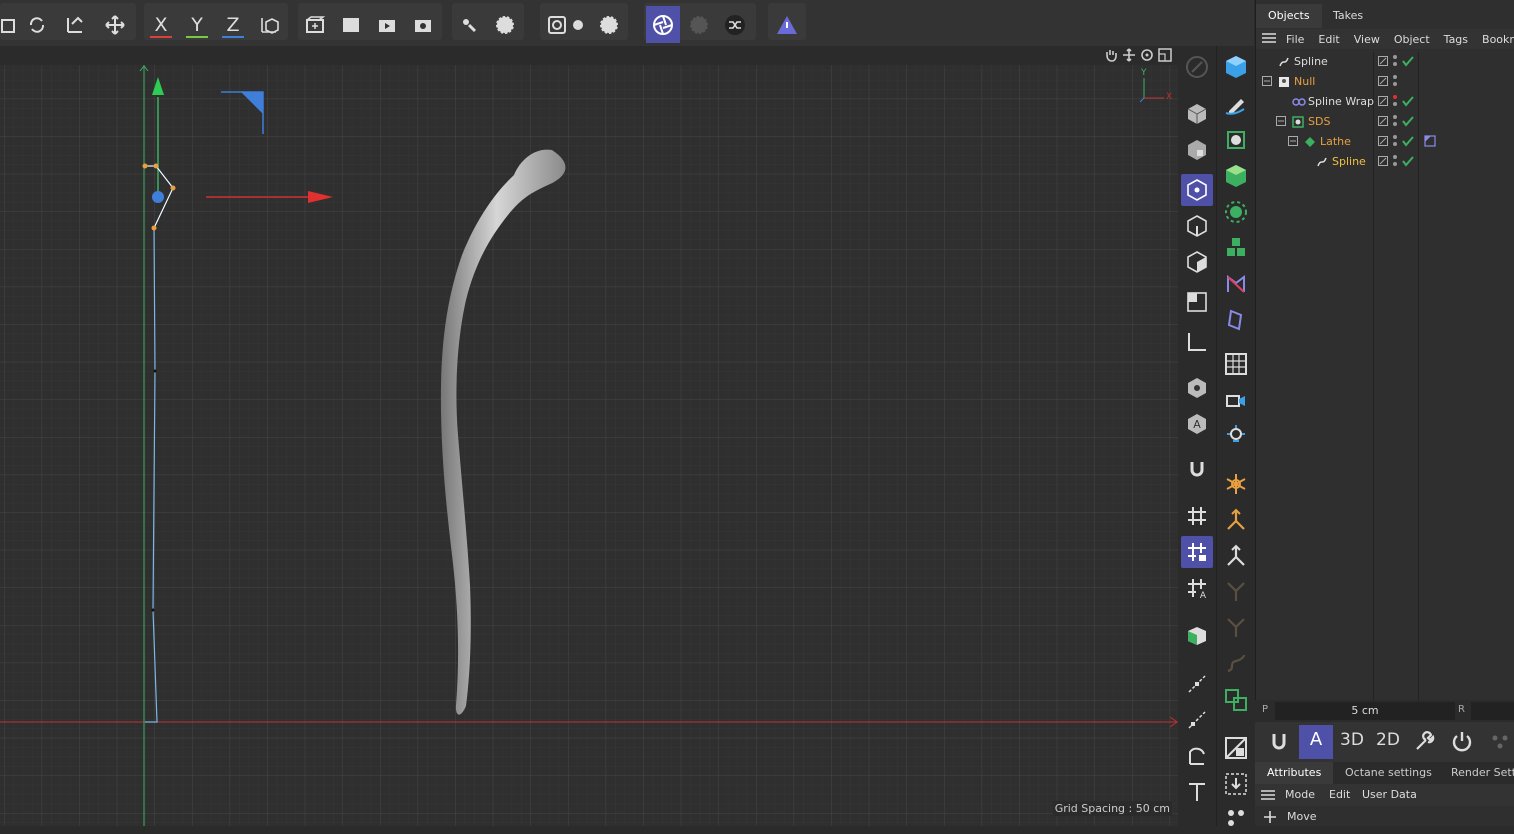  What do you see at coordinates (1197, 516) in the screenshot?
I see `grid-snap-icon` at bounding box center [1197, 516].